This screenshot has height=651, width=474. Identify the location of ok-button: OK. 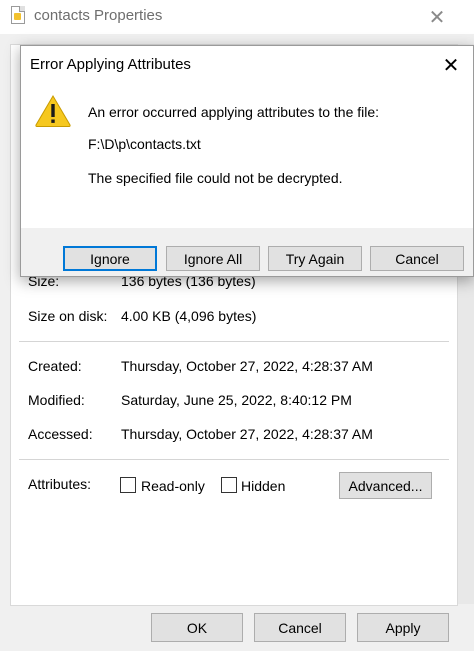
(197, 627).